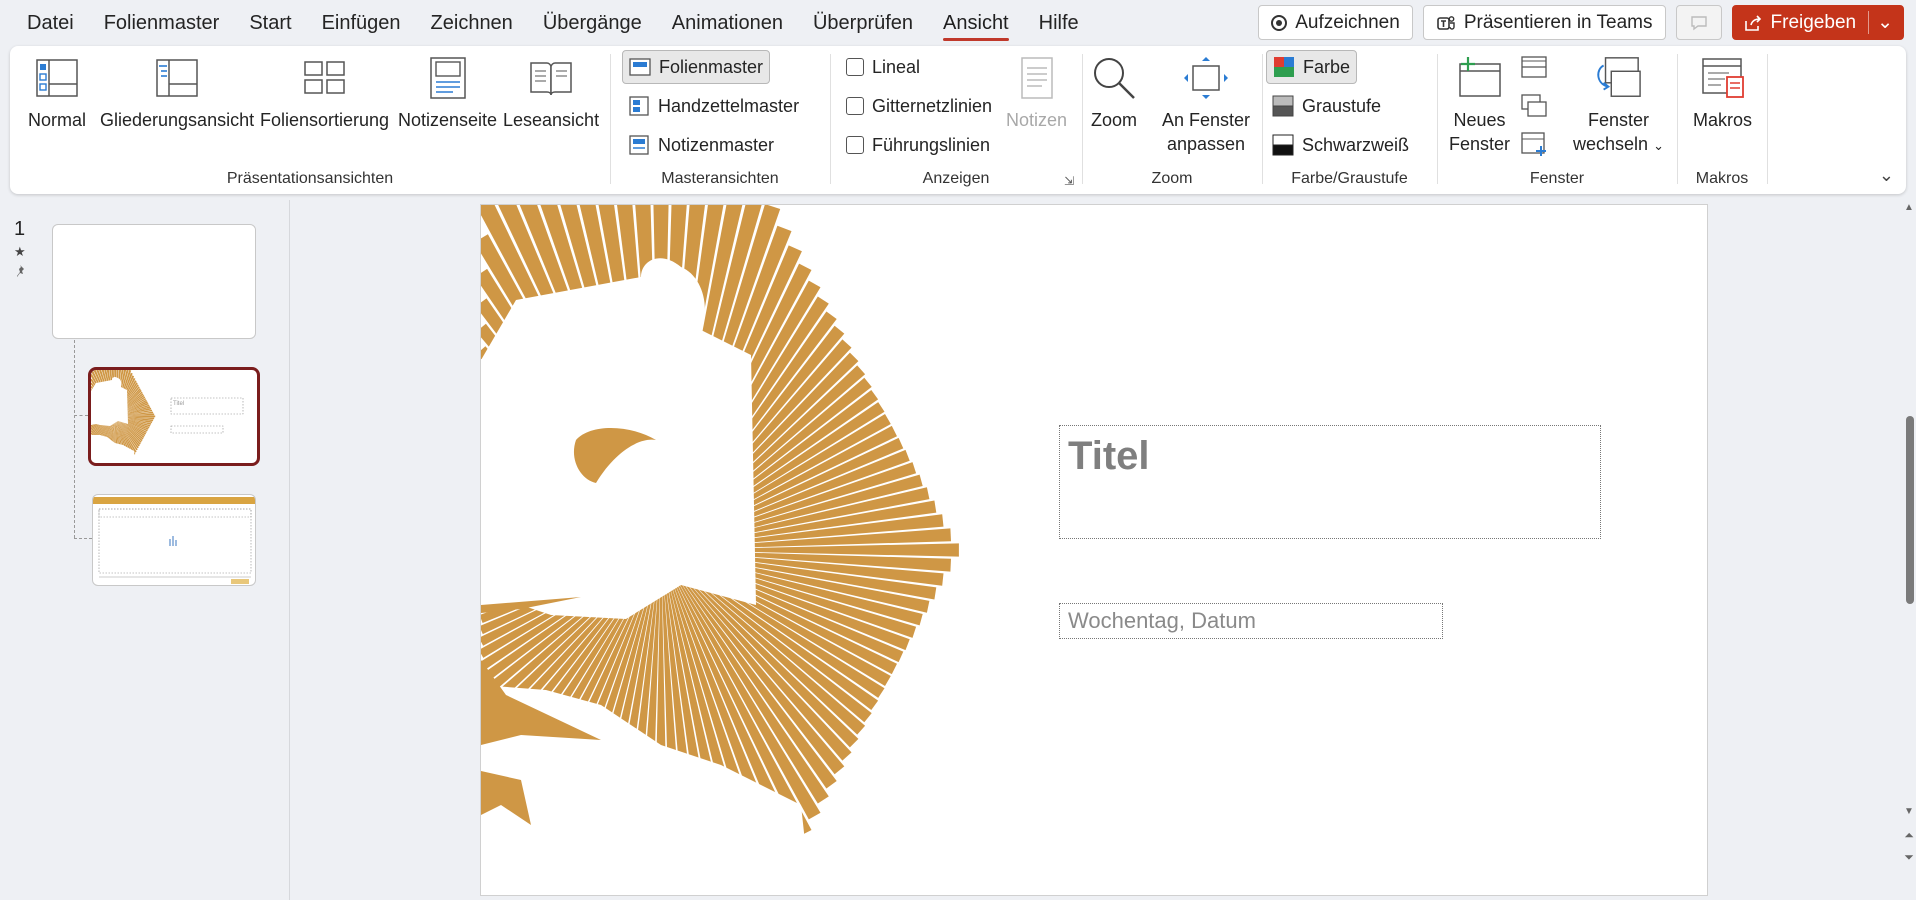  Describe the element at coordinates (1886, 175) in the screenshot. I see `collapse-ribbon-chevron-icon: ⌄` at that location.